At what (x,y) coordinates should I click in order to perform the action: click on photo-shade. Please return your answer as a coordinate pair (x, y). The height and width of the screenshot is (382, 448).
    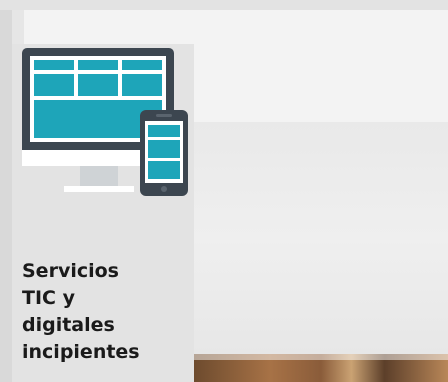
    Looking at the image, I should click on (321, 357).